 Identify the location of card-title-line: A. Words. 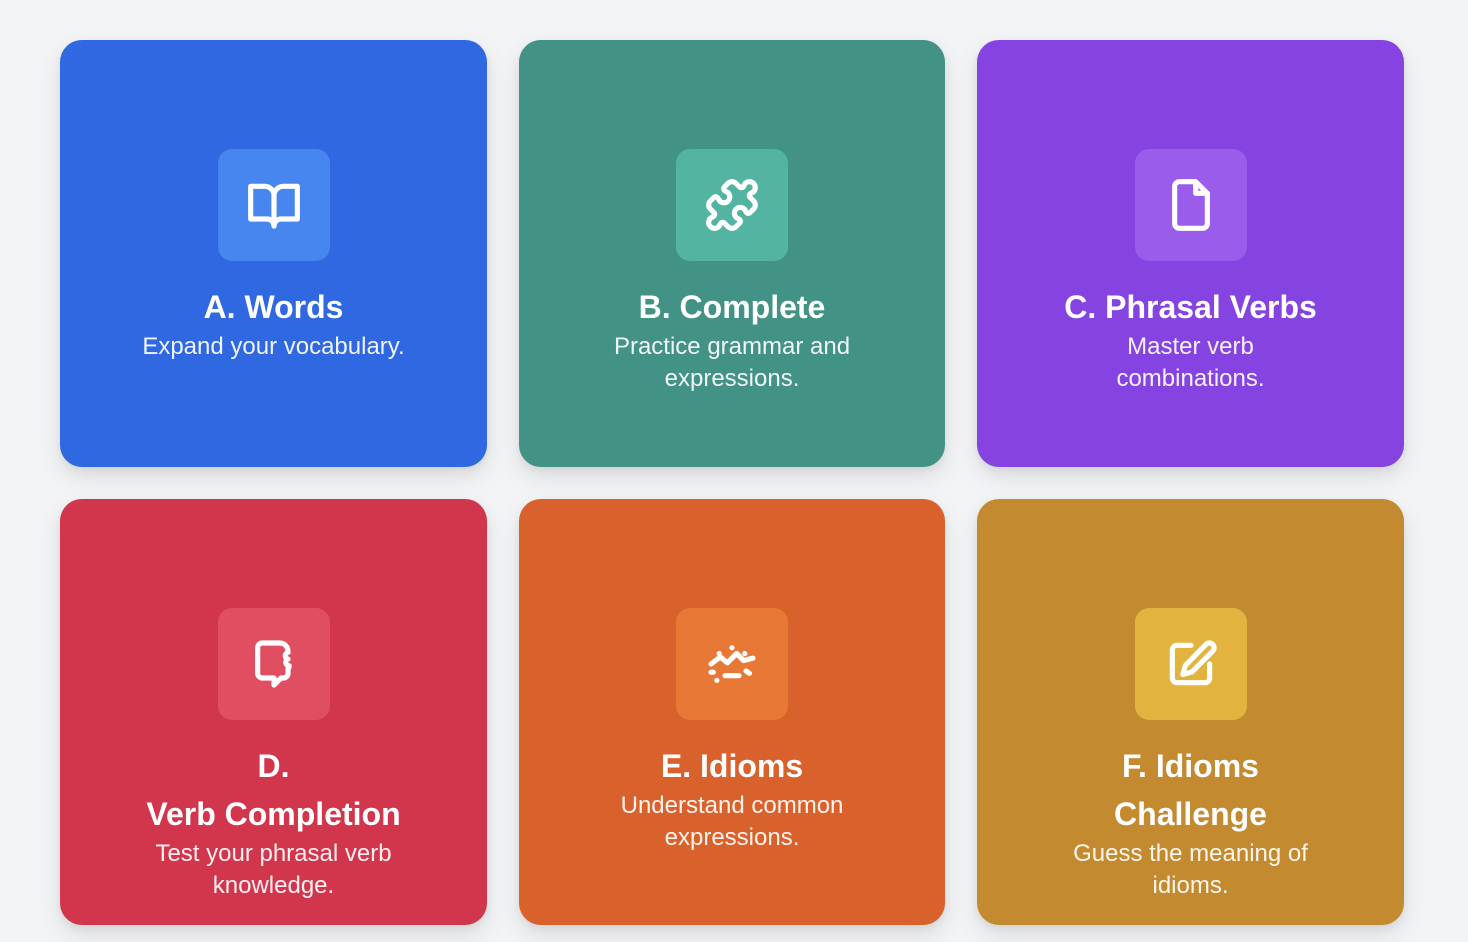
(273, 307).